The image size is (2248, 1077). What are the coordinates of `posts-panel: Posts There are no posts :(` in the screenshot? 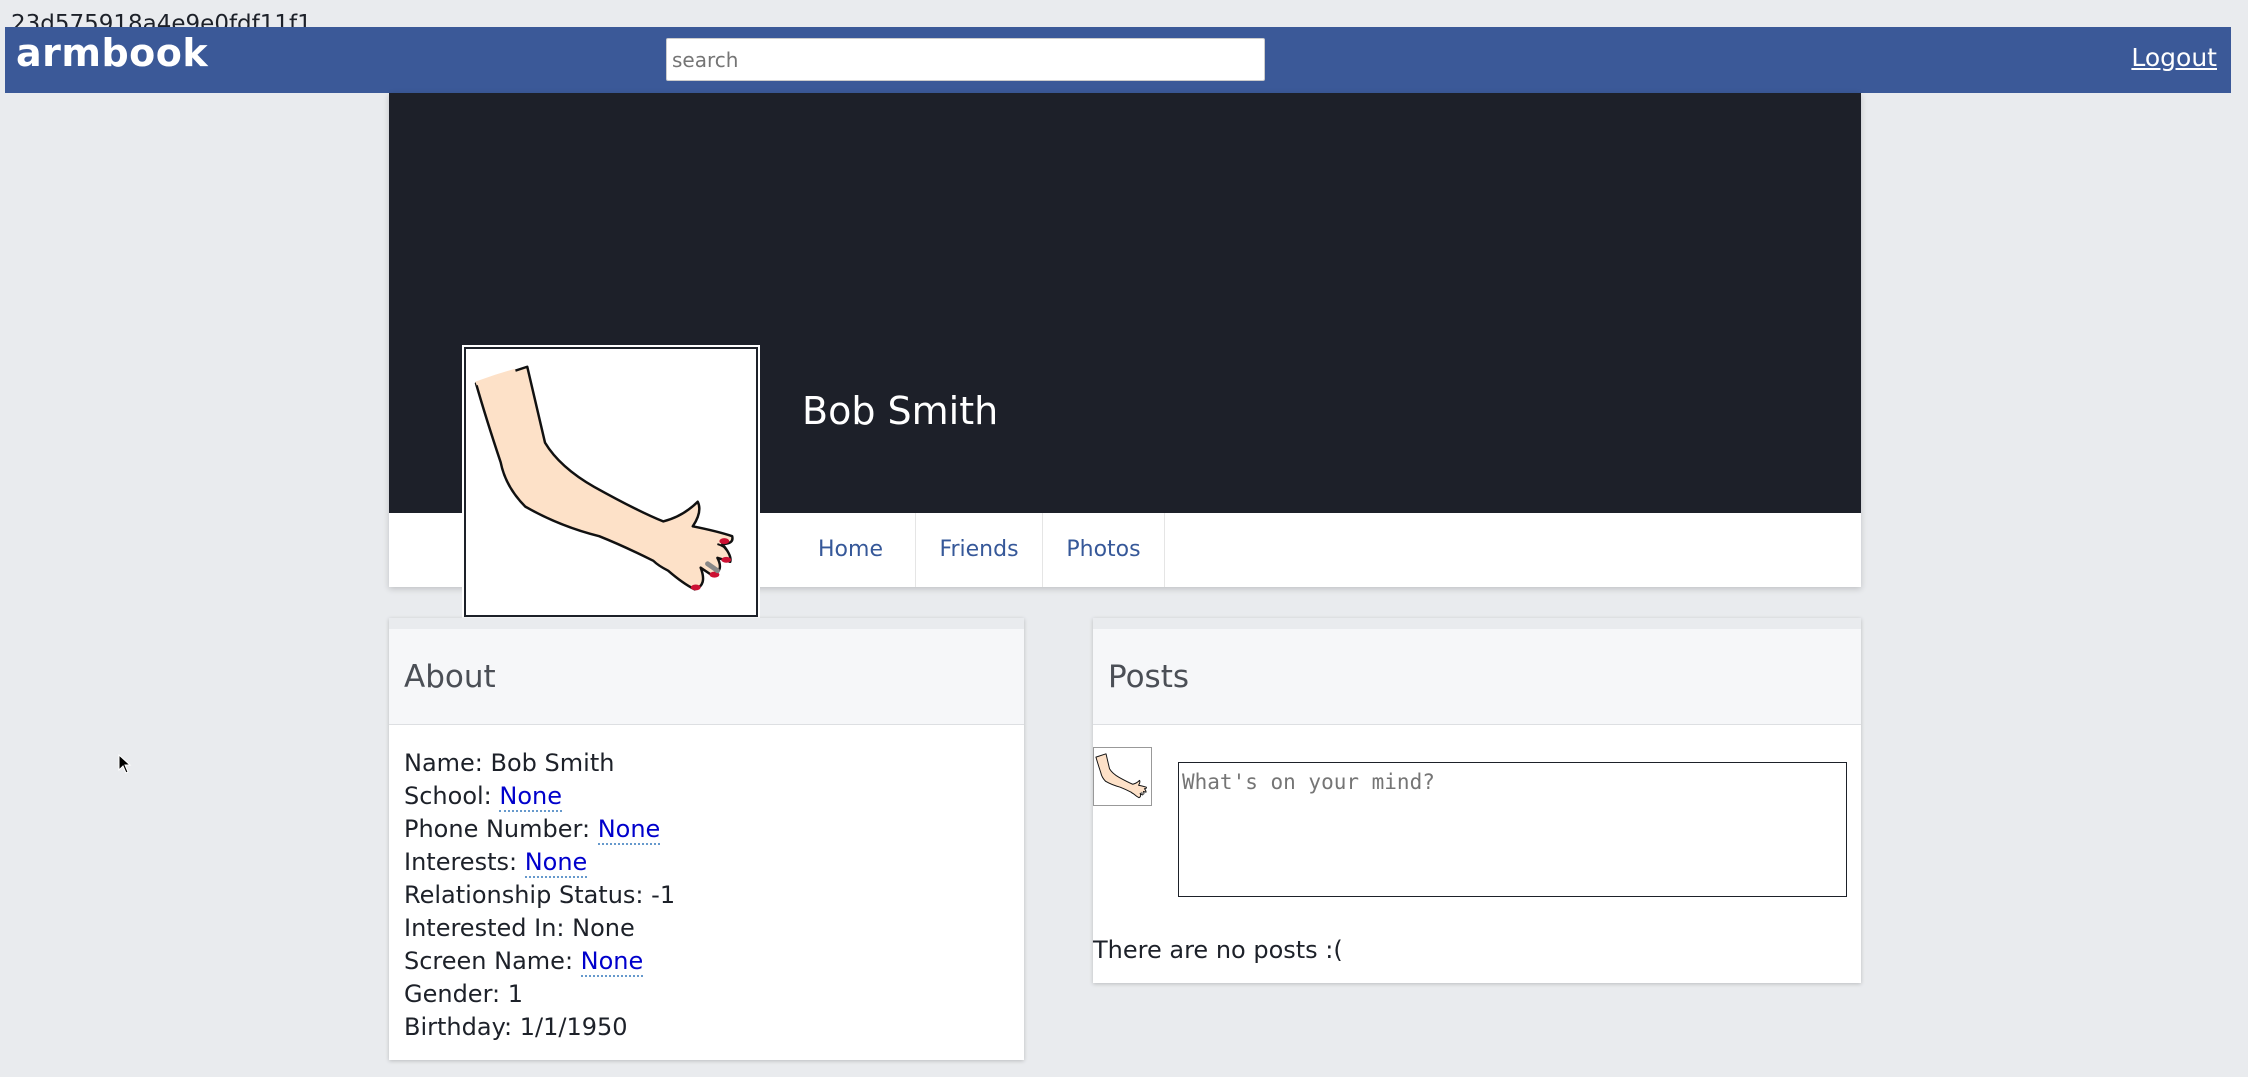 It's located at (1477, 800).